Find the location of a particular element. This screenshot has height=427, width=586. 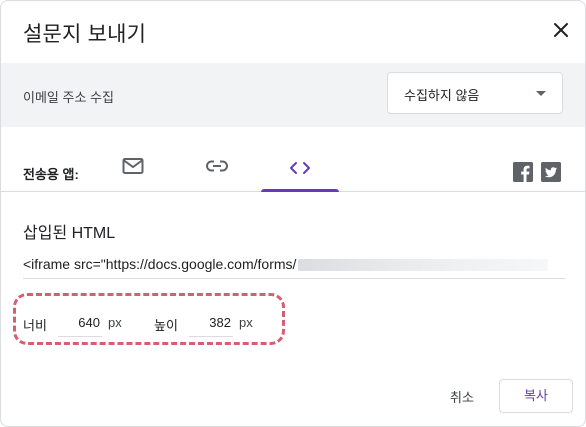

tab-link is located at coordinates (217, 174).